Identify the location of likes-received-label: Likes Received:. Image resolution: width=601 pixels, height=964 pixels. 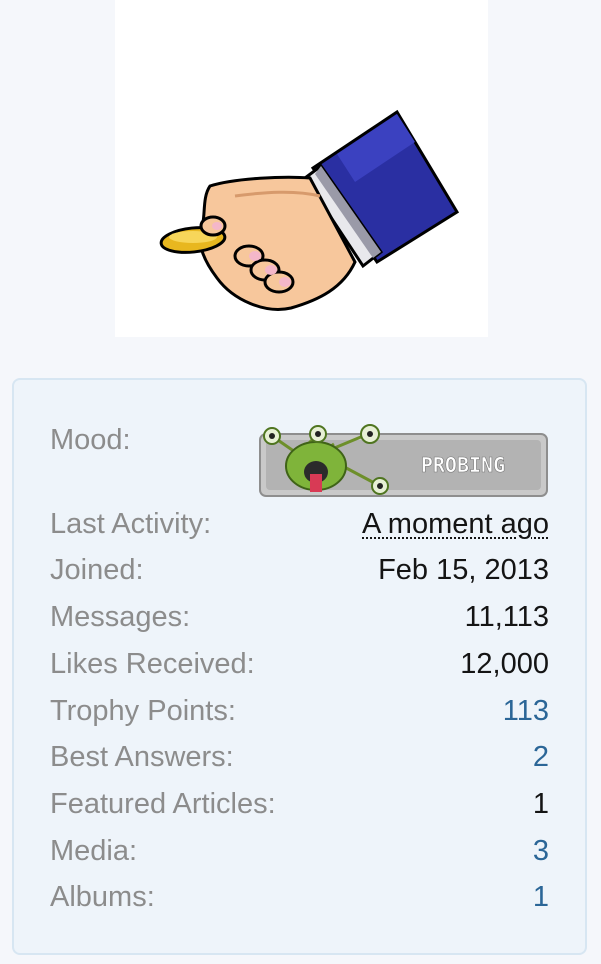
(152, 664).